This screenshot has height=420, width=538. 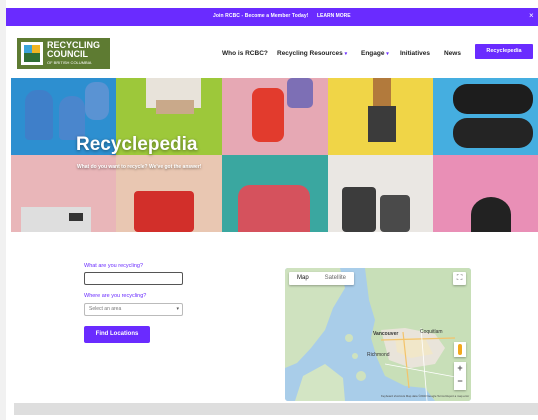 What do you see at coordinates (504, 51) in the screenshot?
I see `recyclepedia-button: Recyclepedia` at bounding box center [504, 51].